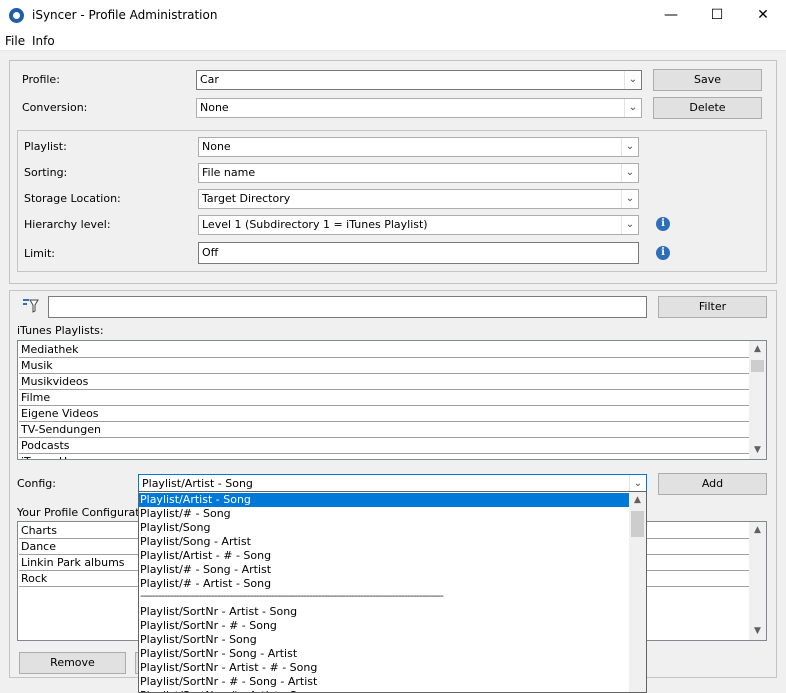  I want to click on dropdown-option: Playlist/Song, so click(384, 528).